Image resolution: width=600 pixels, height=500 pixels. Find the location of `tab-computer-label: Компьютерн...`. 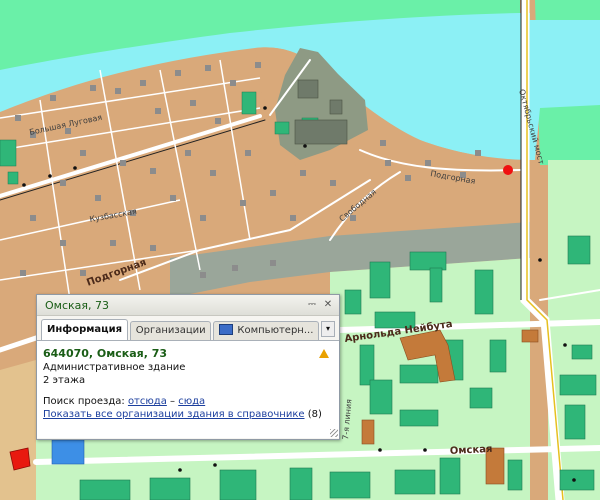

tab-computer-label: Компьютерн... is located at coordinates (275, 330).